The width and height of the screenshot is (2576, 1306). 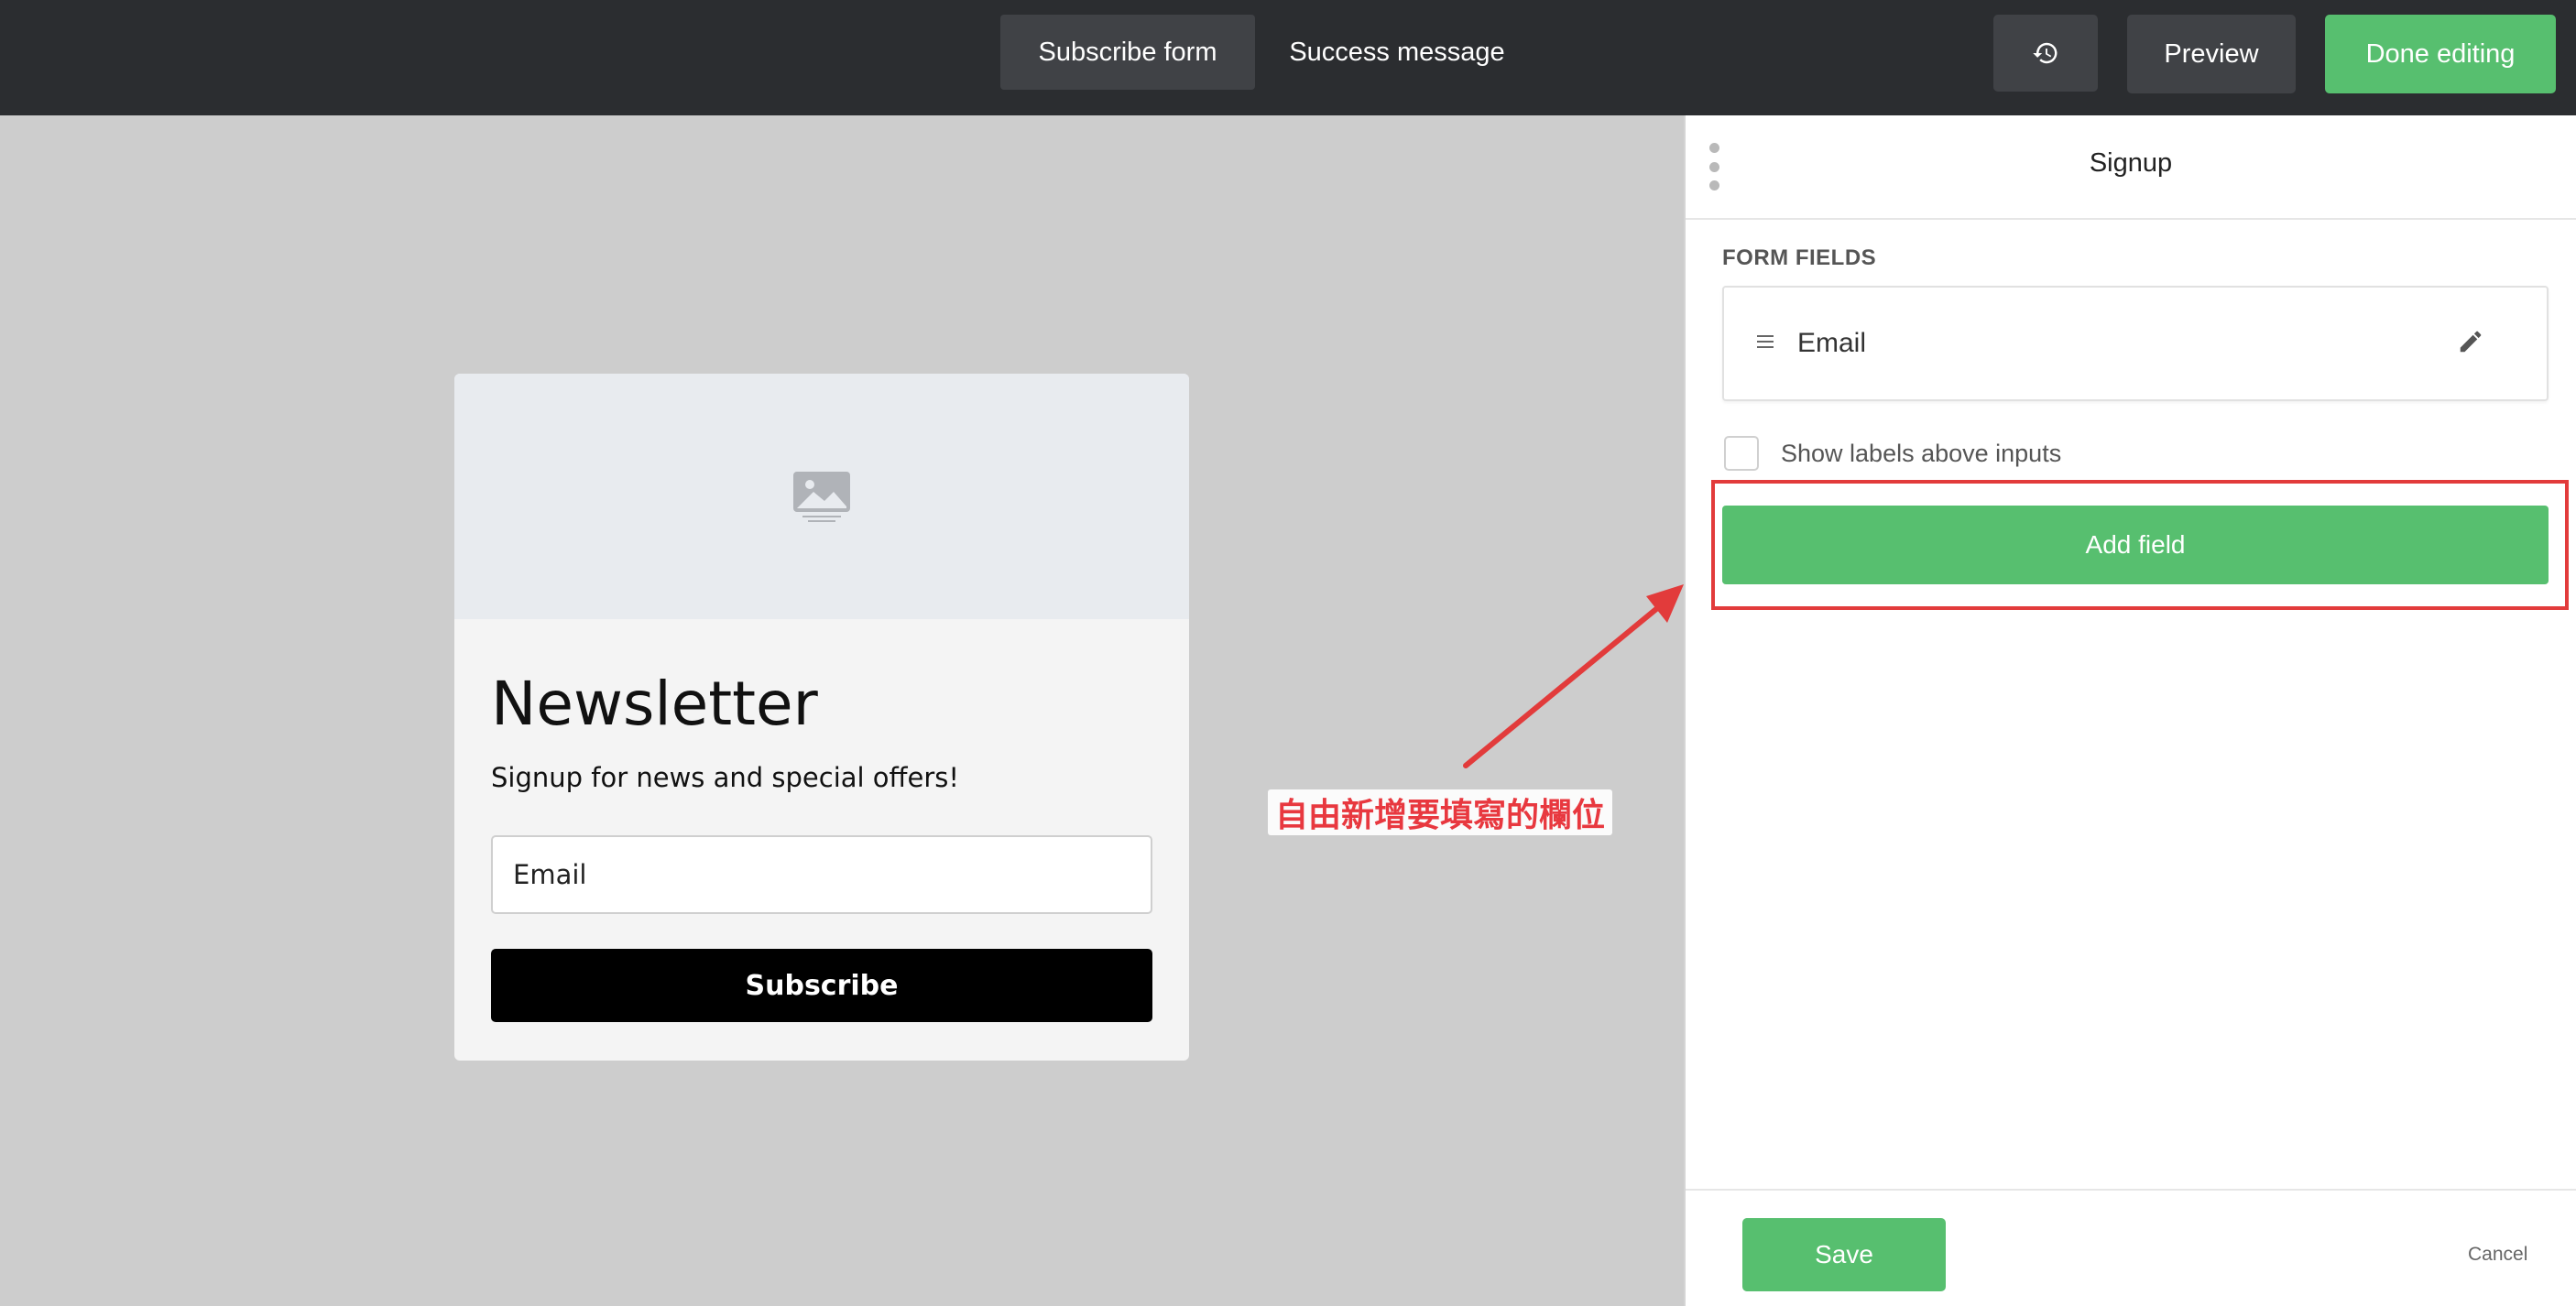 I want to click on image-placeholder, so click(x=822, y=496).